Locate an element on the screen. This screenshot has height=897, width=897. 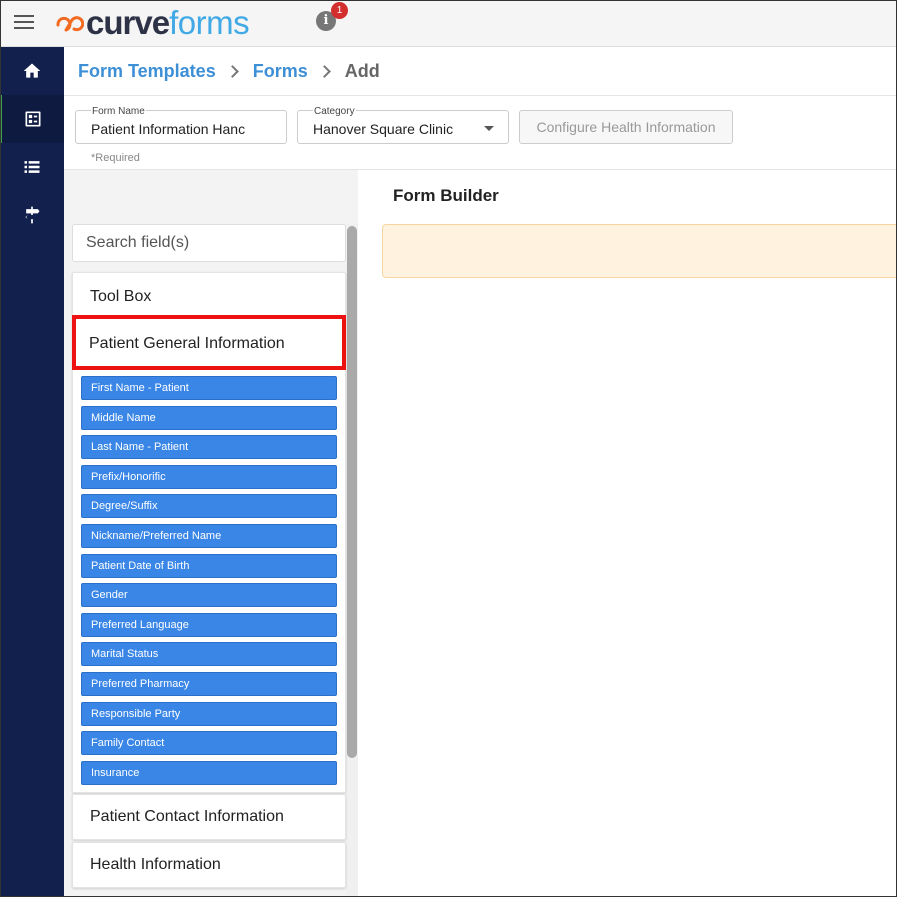
breadcrumb: Form Templates Forms Add is located at coordinates (229, 71).